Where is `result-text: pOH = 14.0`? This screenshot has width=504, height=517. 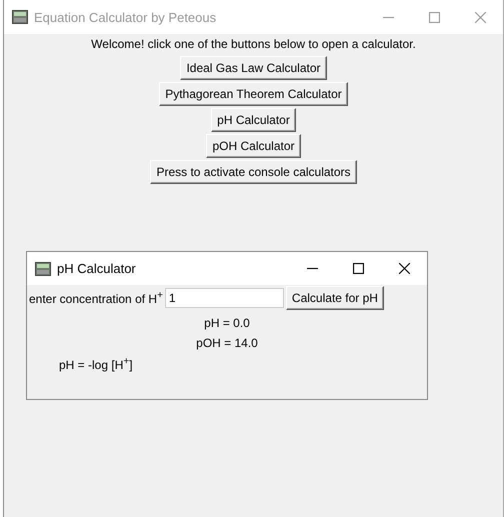
result-text: pOH = 14.0 is located at coordinates (227, 343).